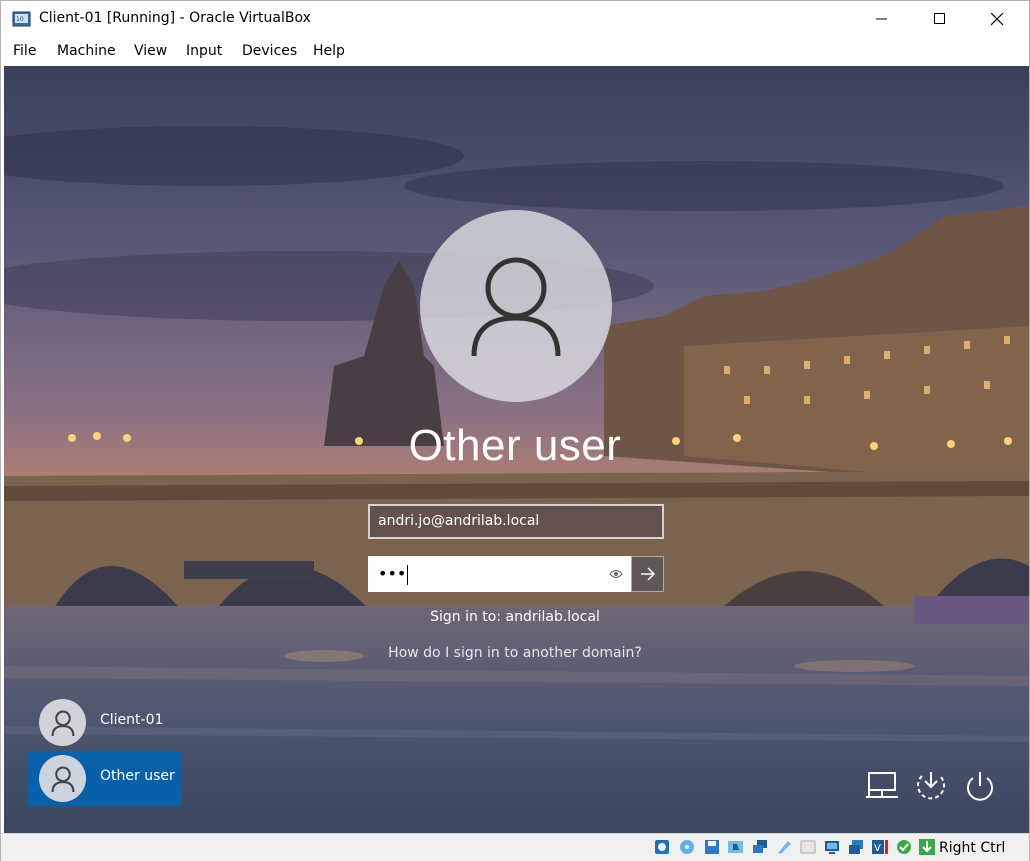 The height and width of the screenshot is (861, 1030). I want to click on maximize-button, so click(939, 19).